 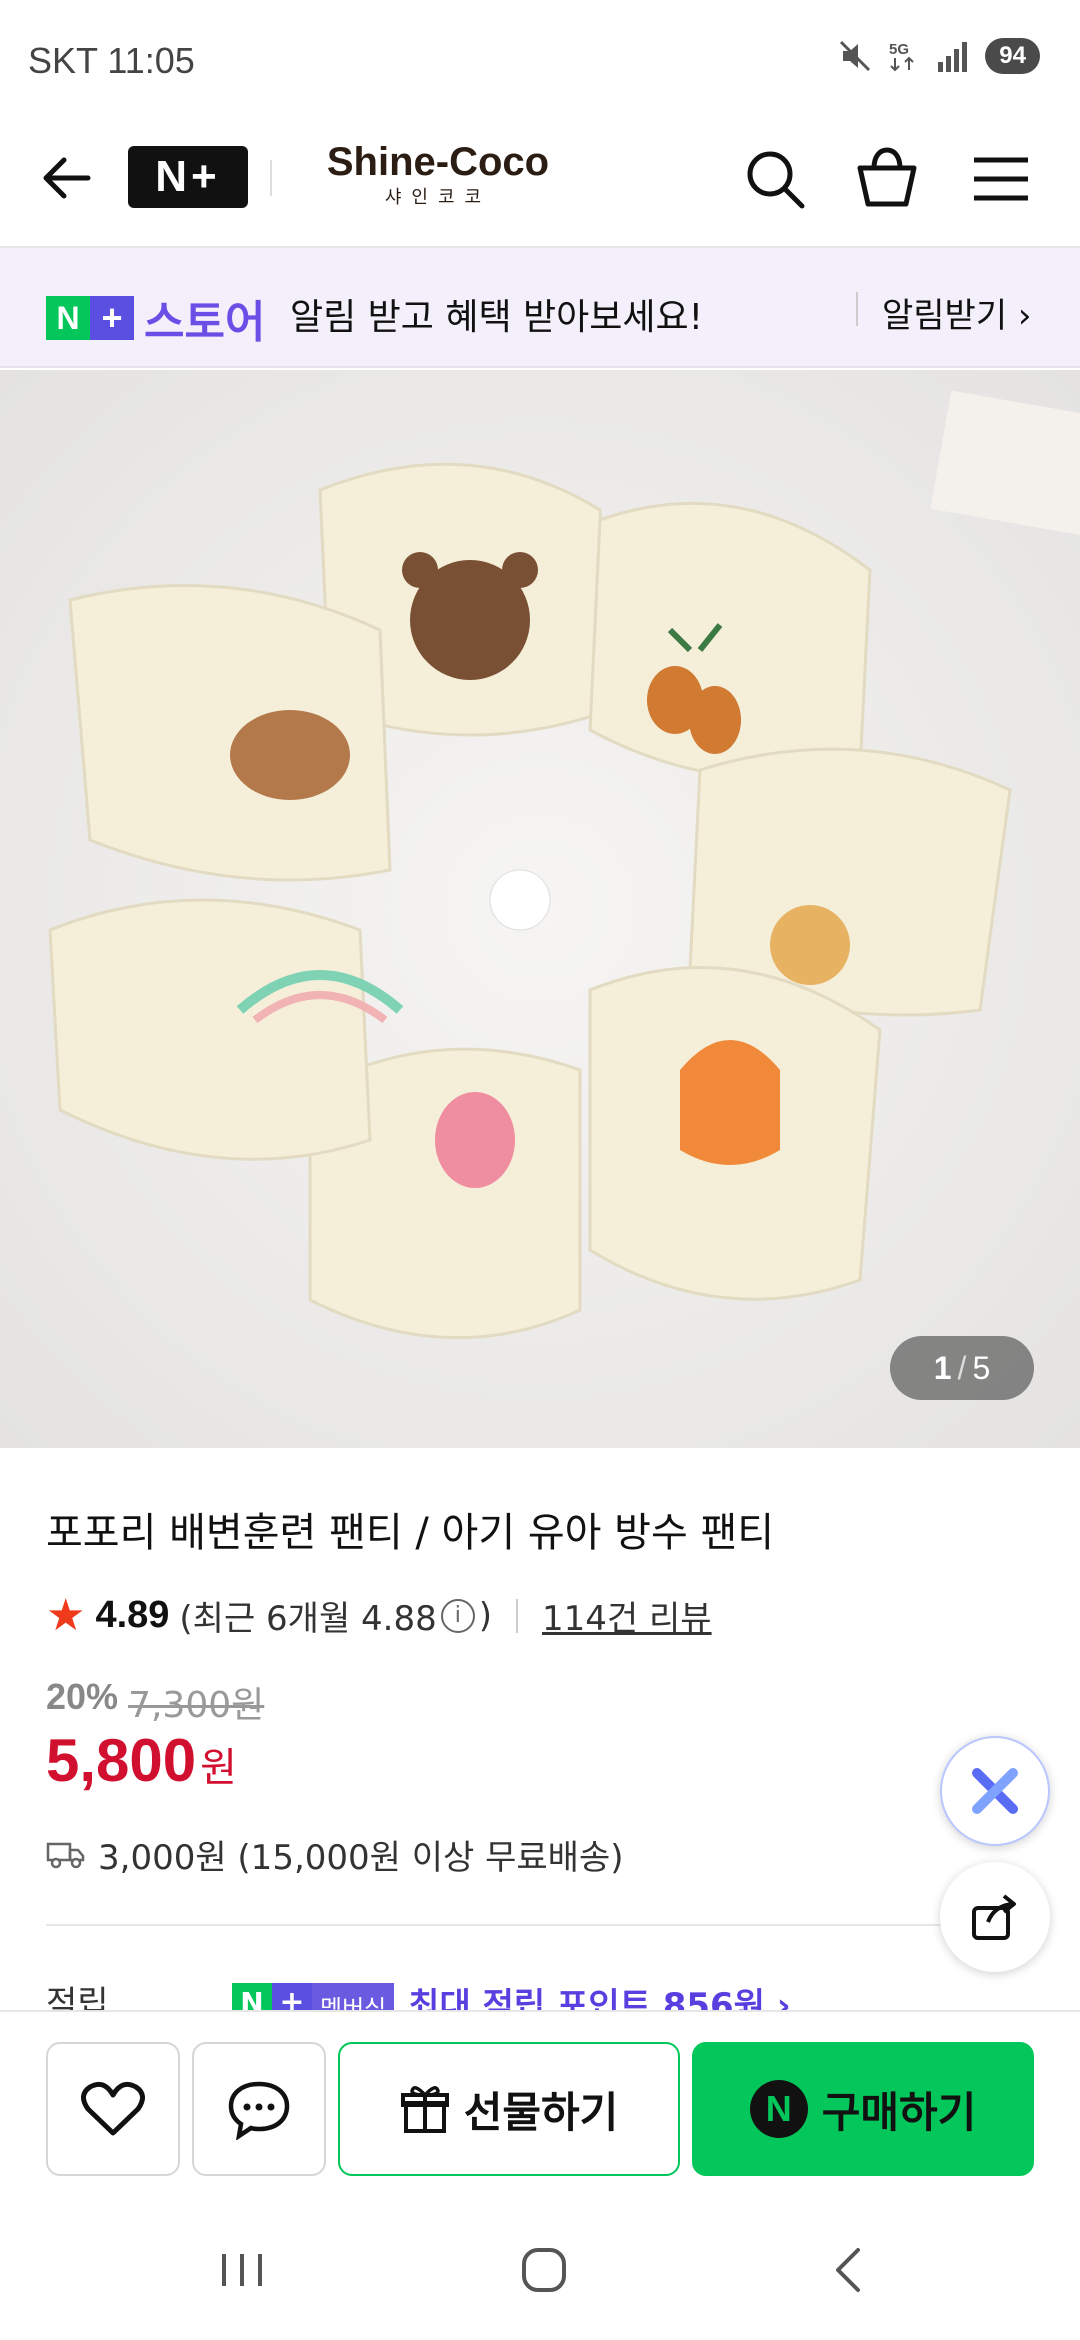 I want to click on store-word: 스토어, so click(x=205, y=322).